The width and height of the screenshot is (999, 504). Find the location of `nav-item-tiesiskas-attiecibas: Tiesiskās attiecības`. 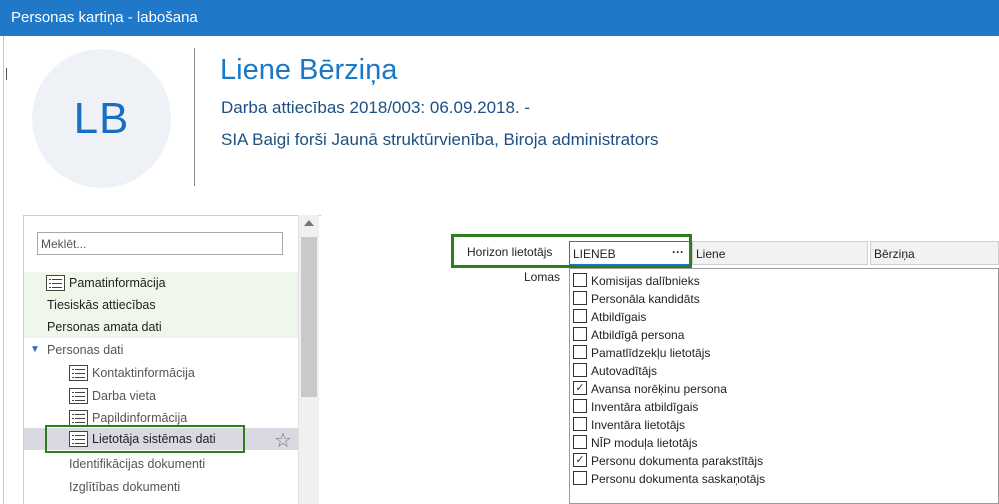

nav-item-tiesiskas-attiecibas: Tiesiskās attiecības is located at coordinates (161, 305).